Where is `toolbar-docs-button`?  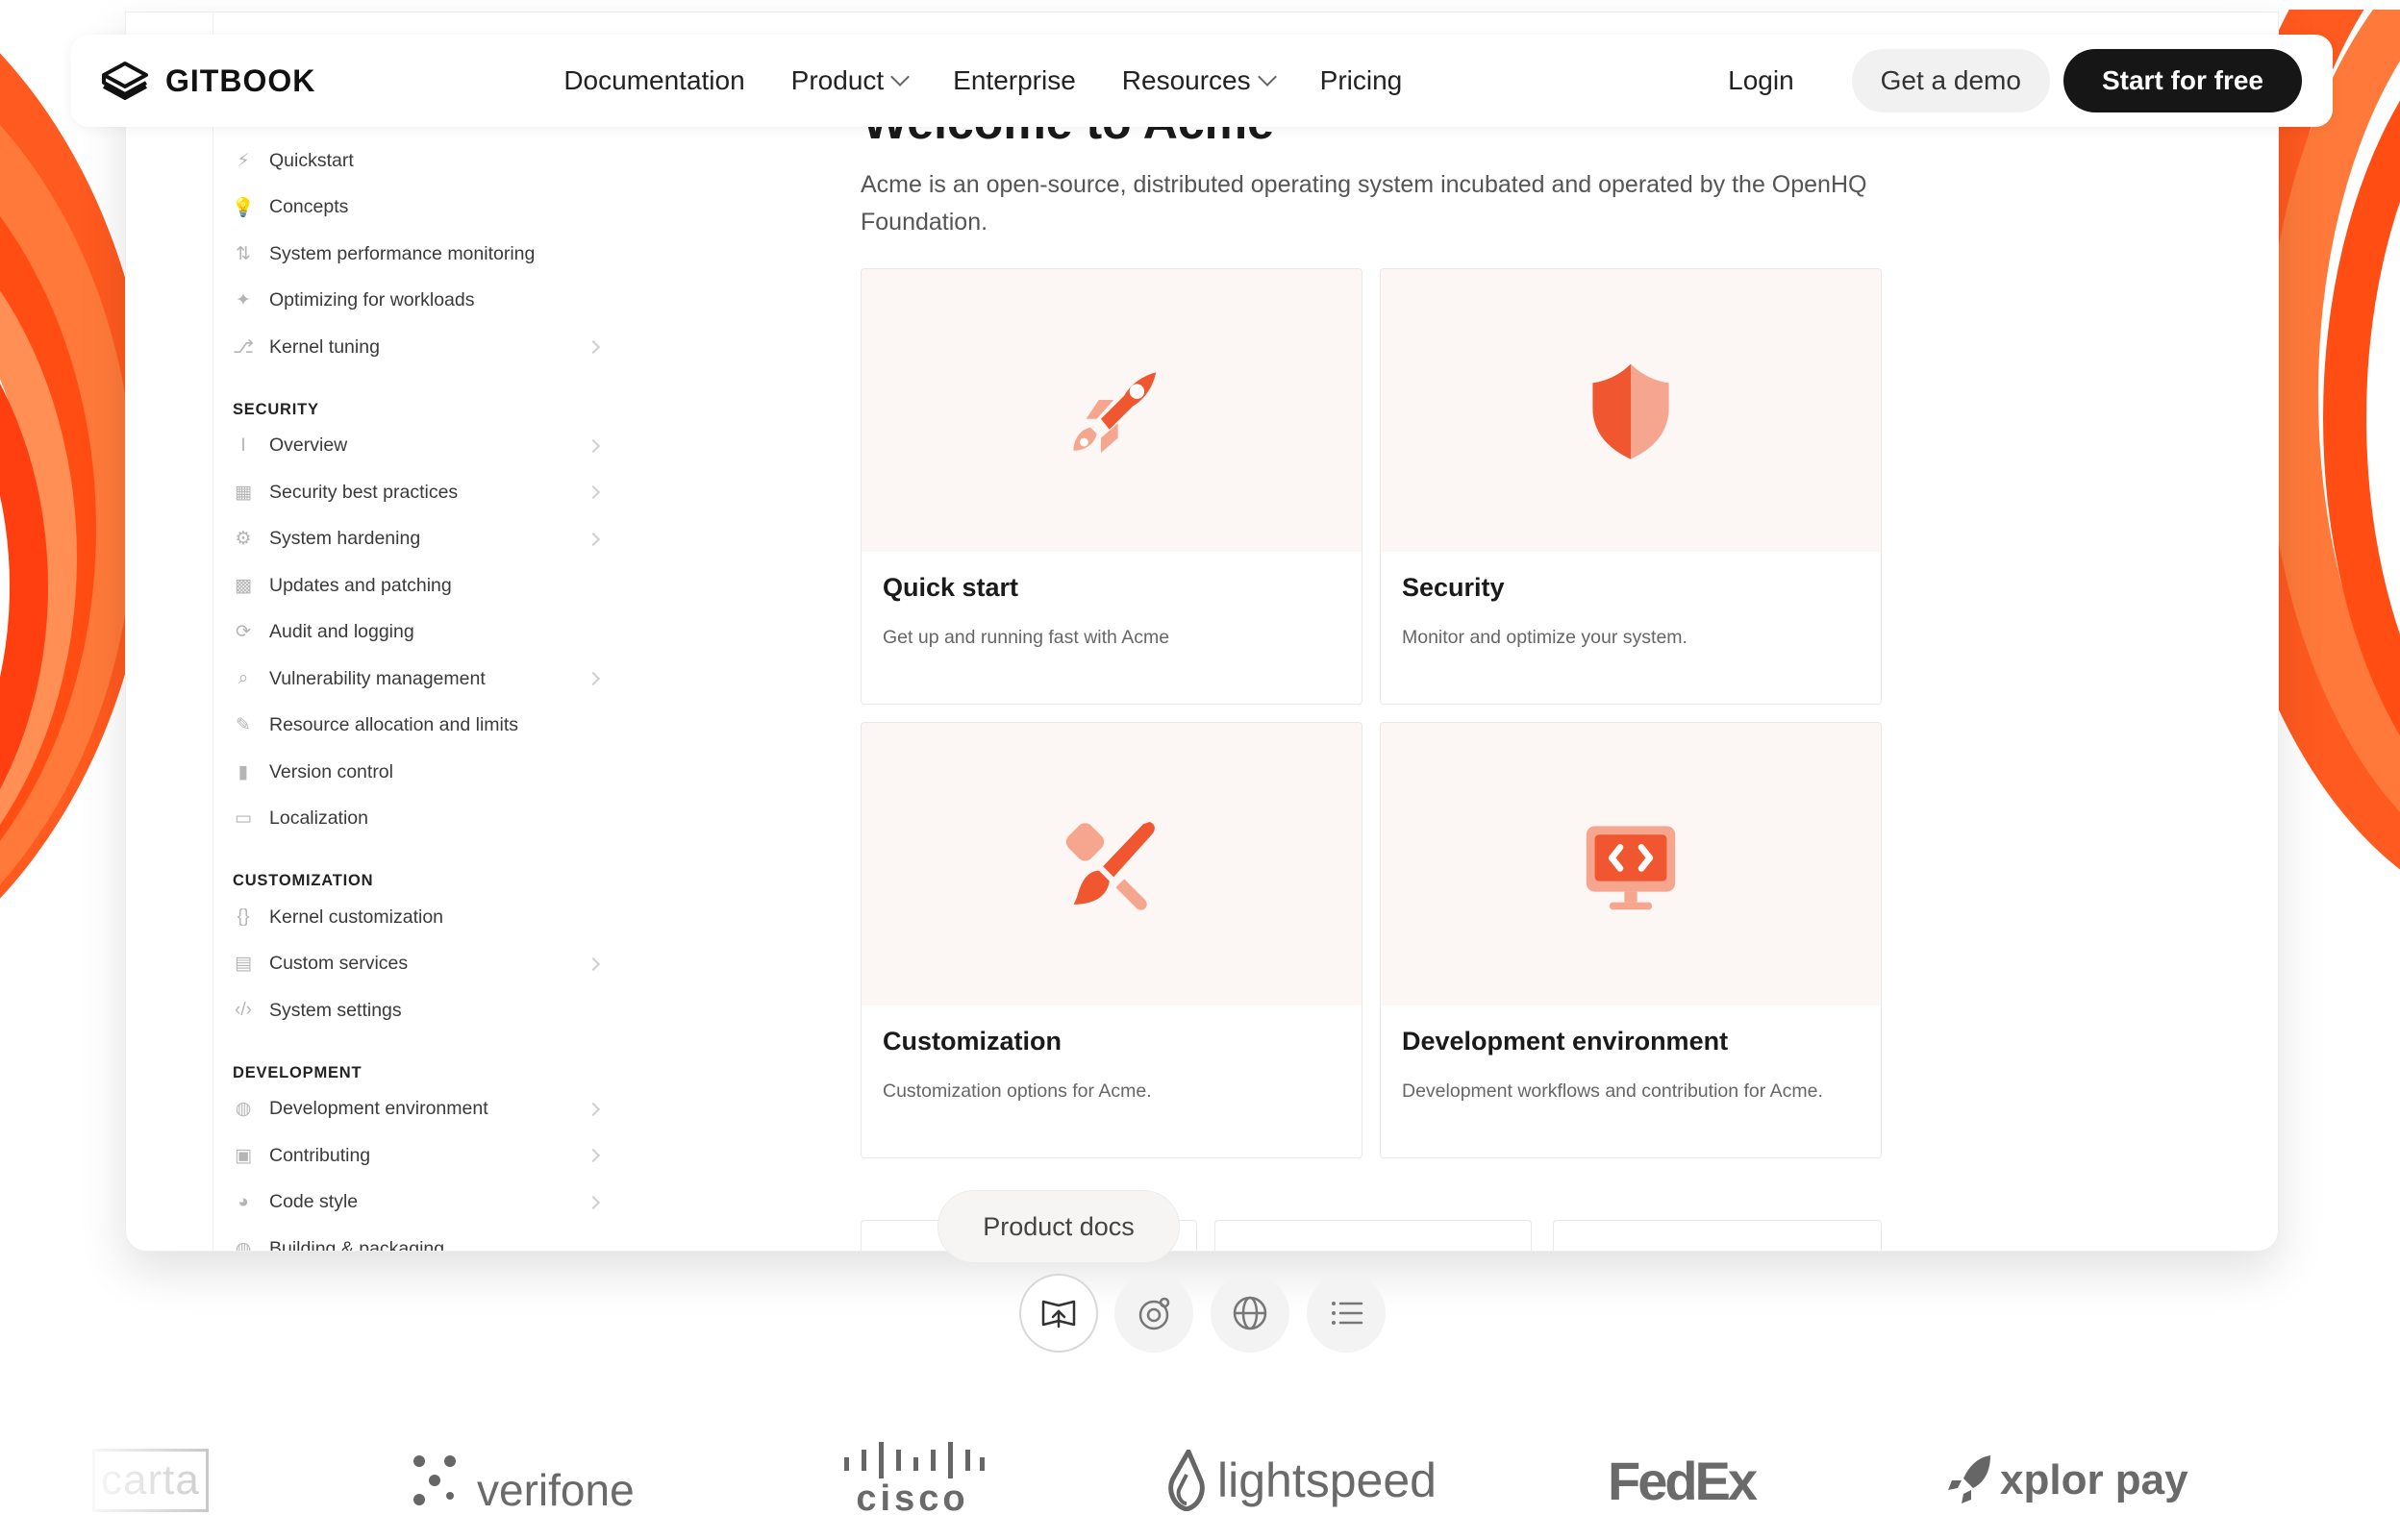
toolbar-docs-button is located at coordinates (1059, 1313).